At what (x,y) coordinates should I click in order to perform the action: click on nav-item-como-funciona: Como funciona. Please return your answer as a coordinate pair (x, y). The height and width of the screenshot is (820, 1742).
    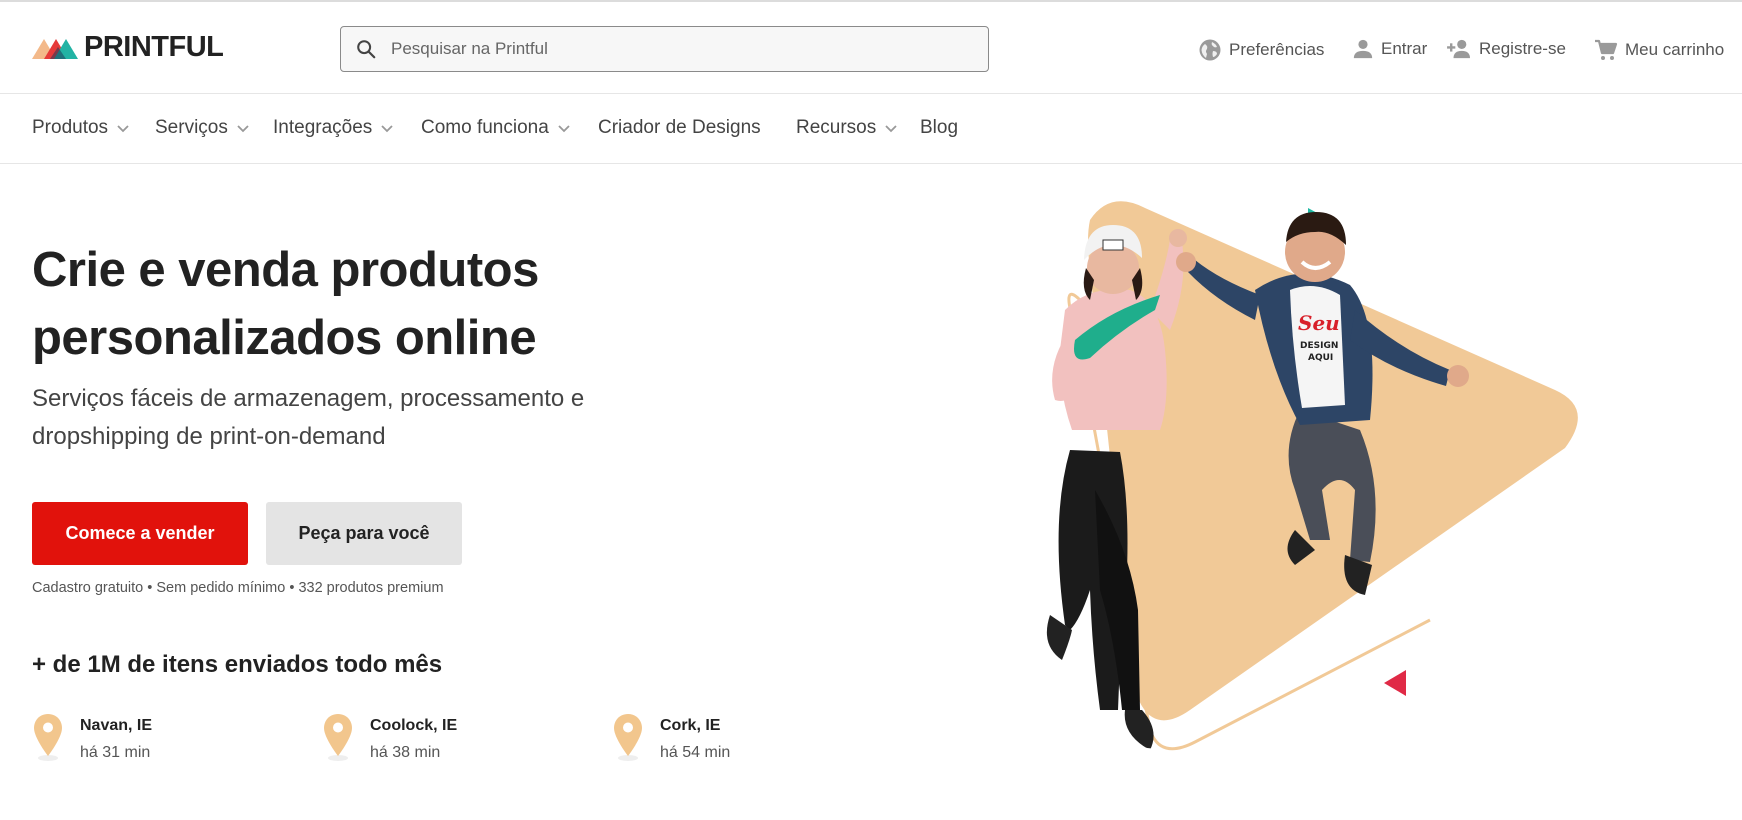
    Looking at the image, I should click on (495, 128).